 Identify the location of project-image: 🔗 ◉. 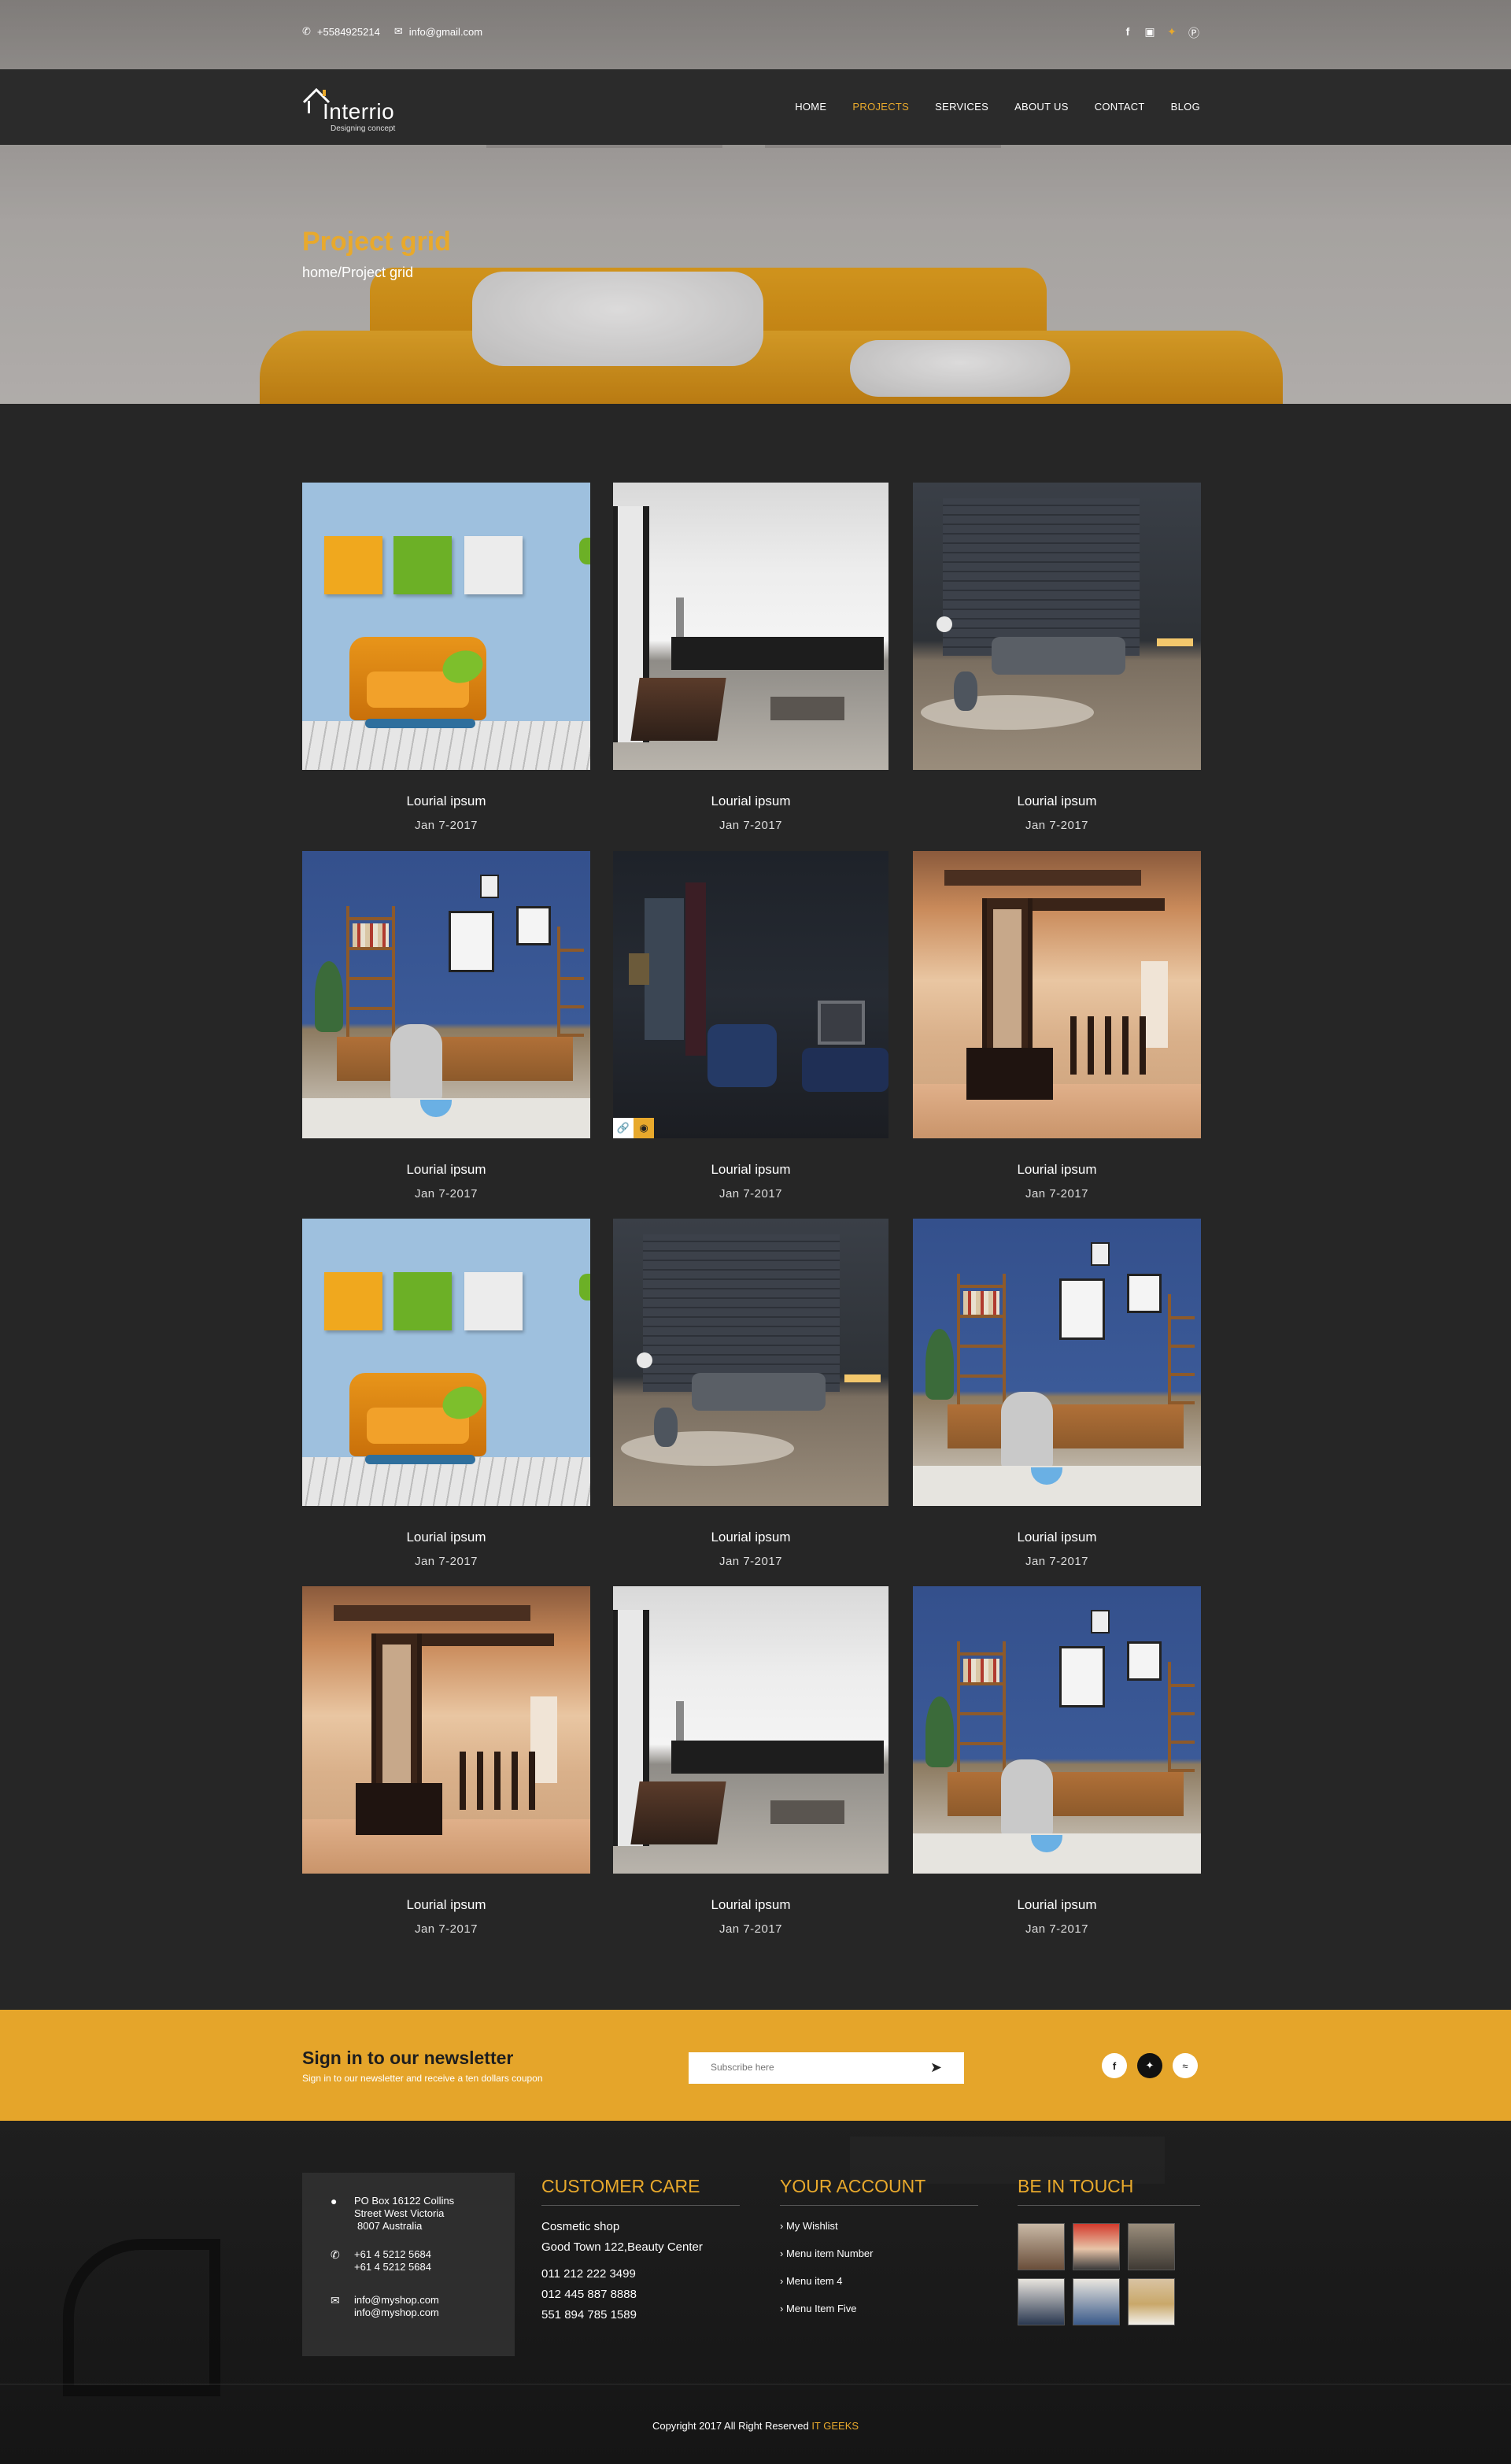
(751, 994).